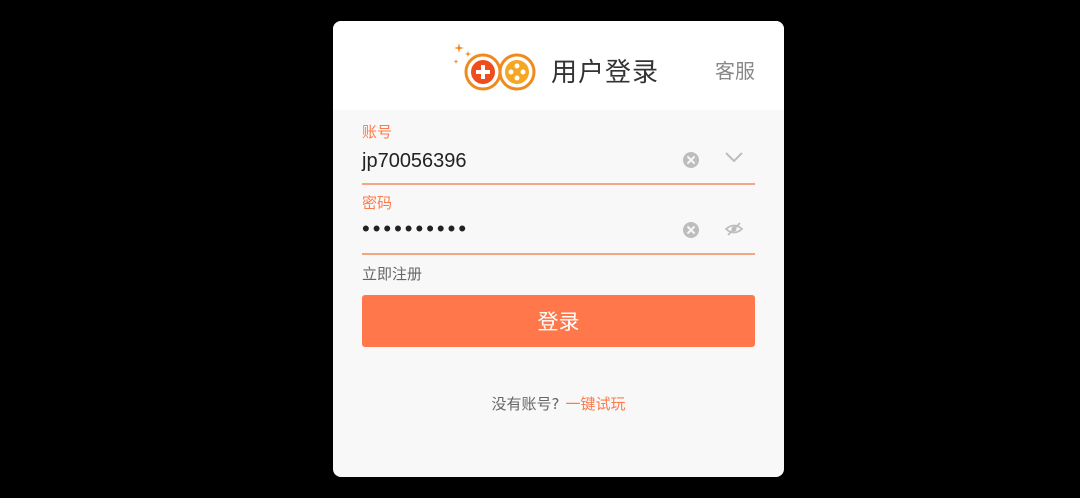 This screenshot has width=1080, height=498. I want to click on dialog-header: 用户登录 客服, so click(558, 65).